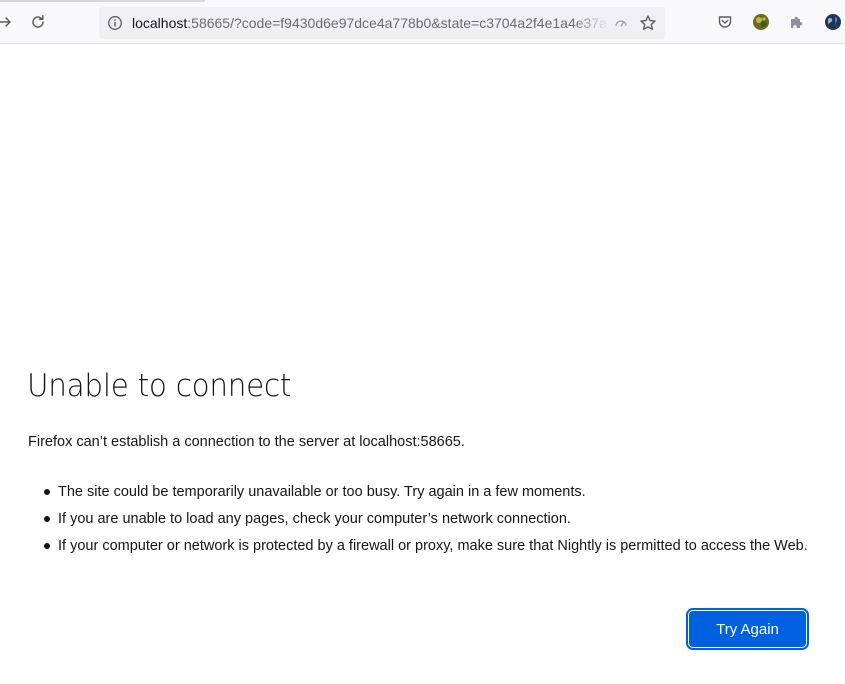  I want to click on error-title: Unable to connect, so click(159, 386).